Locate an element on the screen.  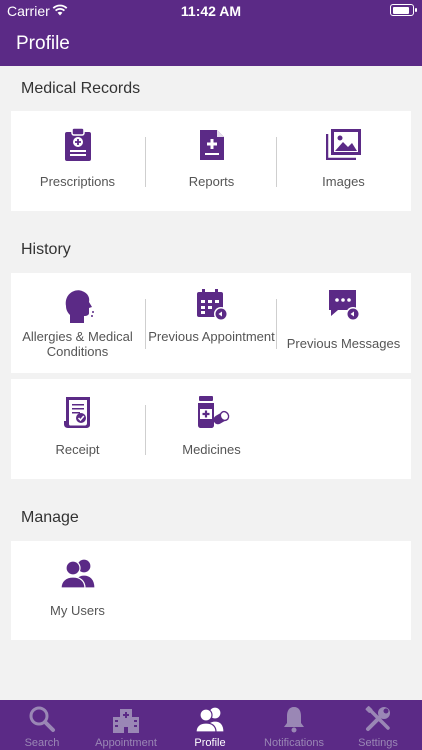
hospital-icon is located at coordinates (126, 719).